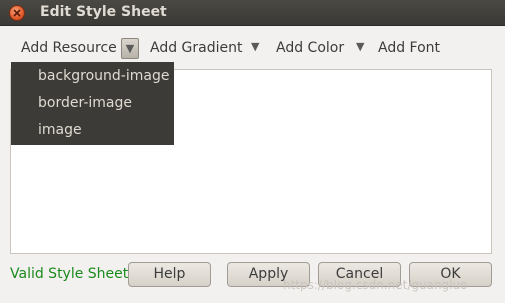 This screenshot has height=303, width=505. I want to click on menu-item-border-image: border-image, so click(85, 103).